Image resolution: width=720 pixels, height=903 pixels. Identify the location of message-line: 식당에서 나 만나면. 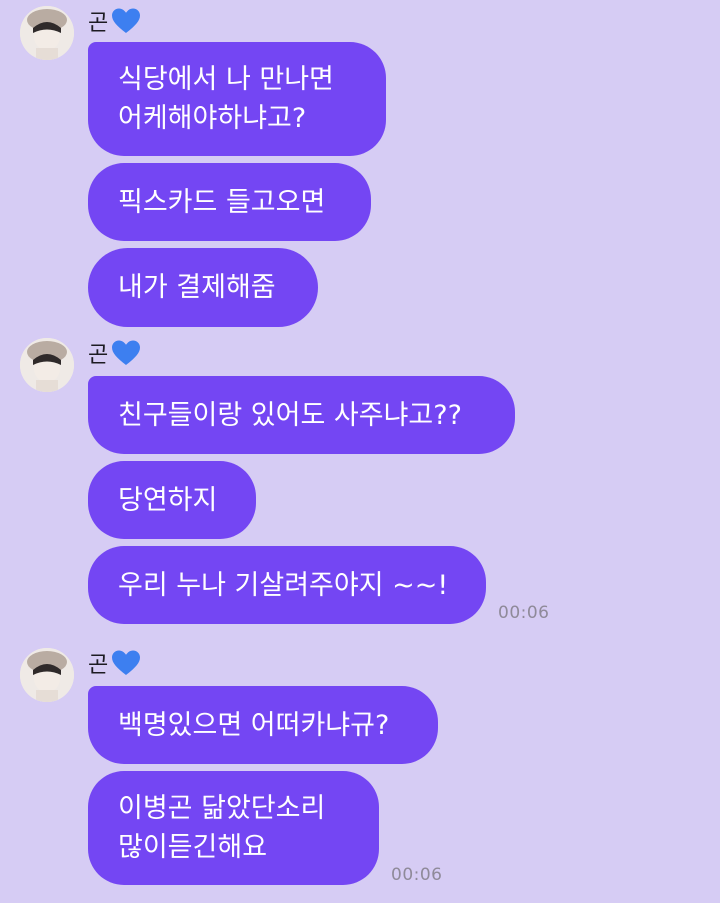
(226, 79).